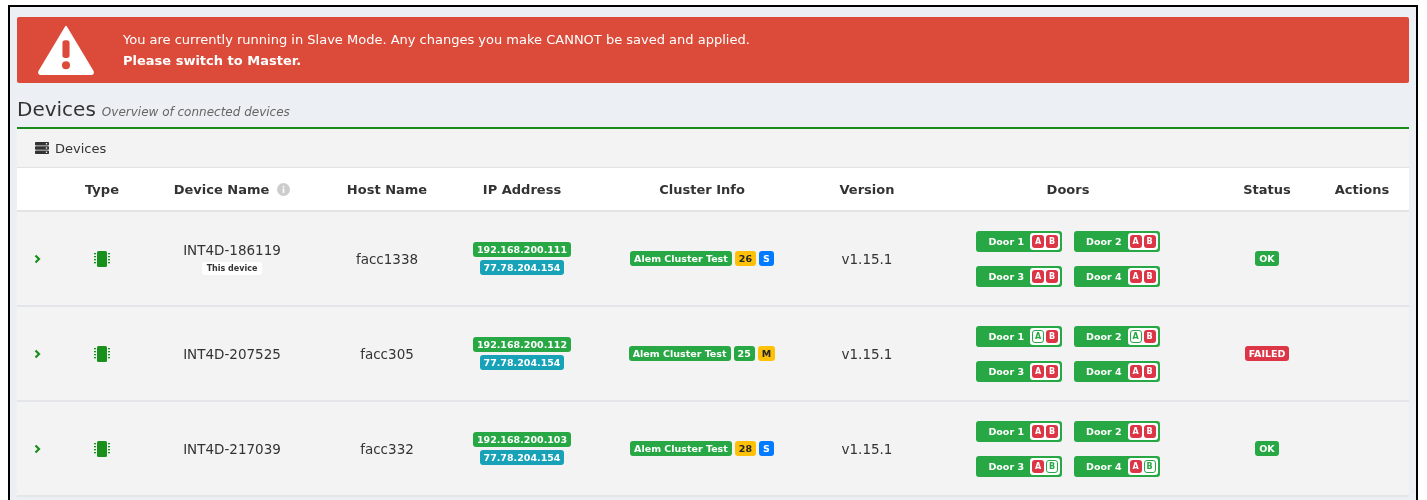  I want to click on ip-address-badge: 192.168.200.103, so click(522, 439).